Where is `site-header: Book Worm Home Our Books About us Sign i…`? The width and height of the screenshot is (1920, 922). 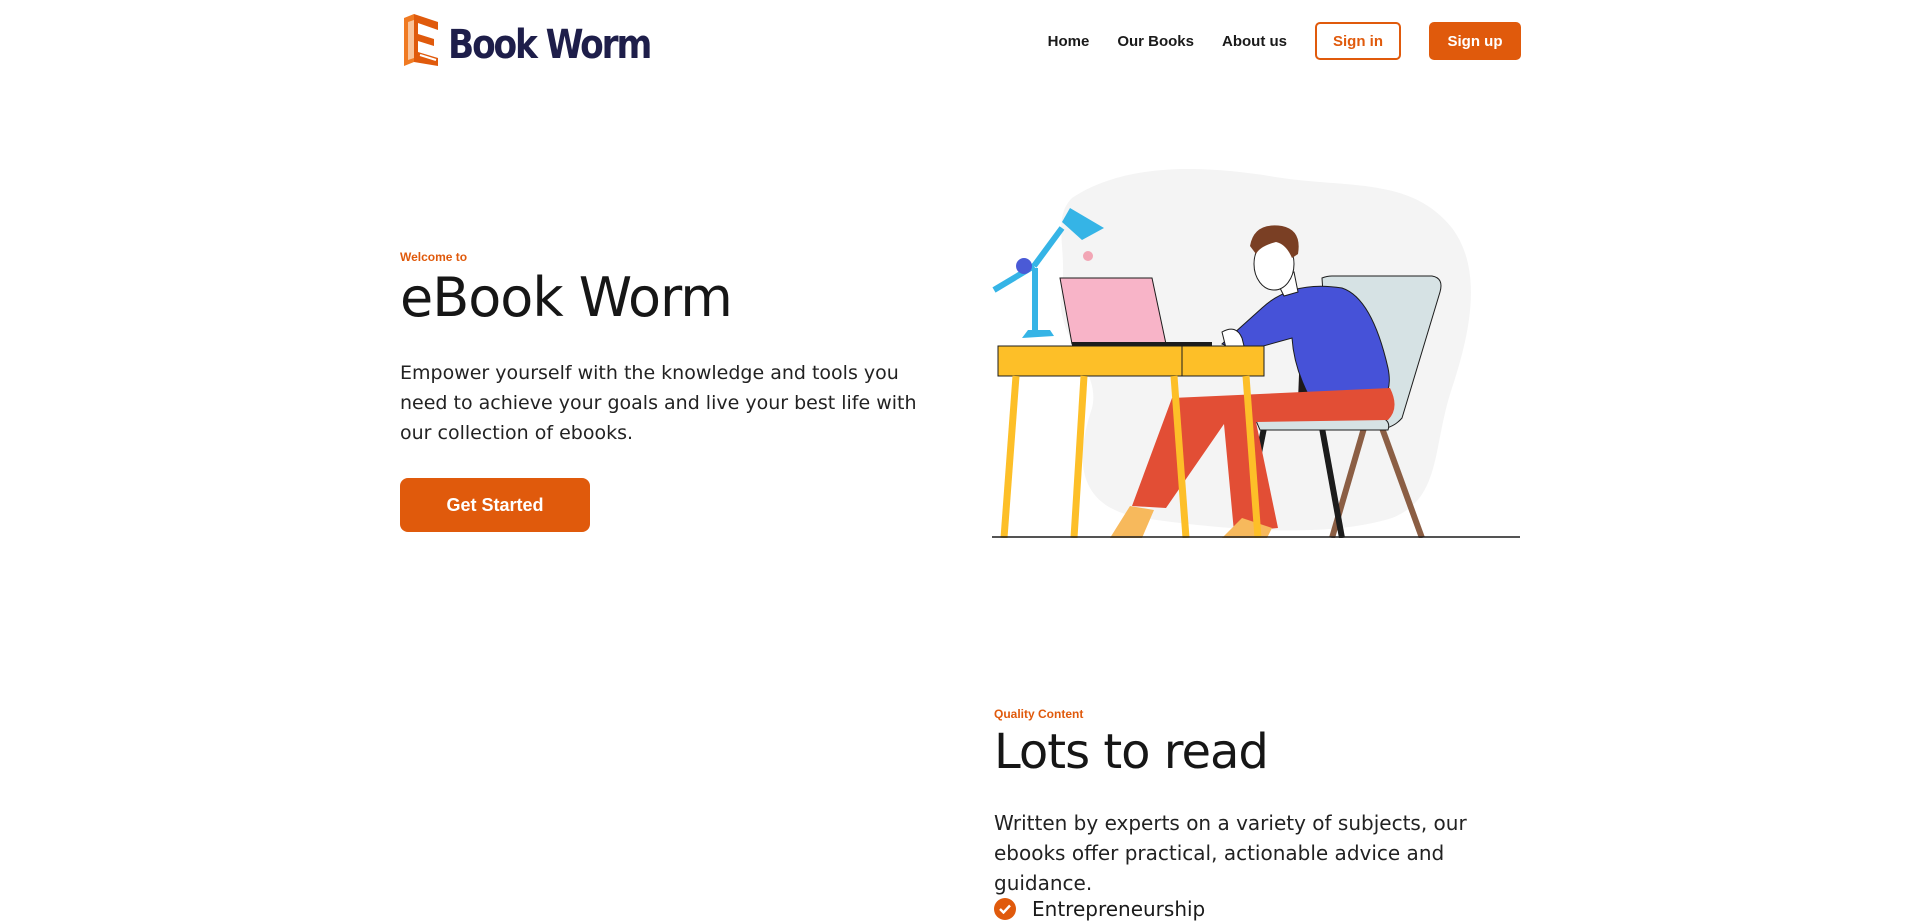
site-header: Book Worm Home Our Books About us Sign i… is located at coordinates (960, 42).